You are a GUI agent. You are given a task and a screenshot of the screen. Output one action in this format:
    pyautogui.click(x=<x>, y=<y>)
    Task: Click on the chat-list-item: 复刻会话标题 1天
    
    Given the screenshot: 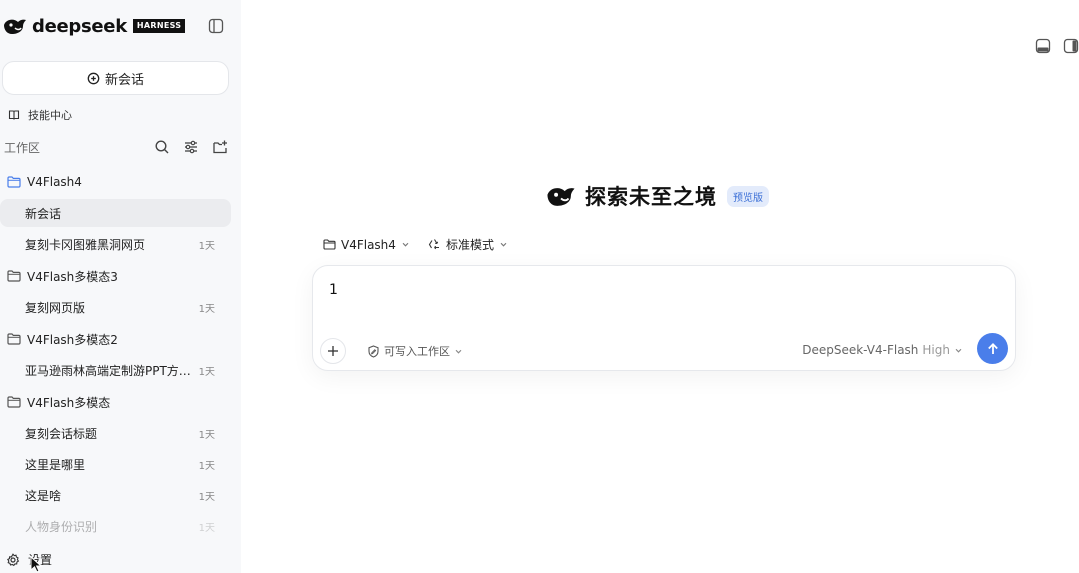 What is the action you would take?
    pyautogui.click(x=115, y=433)
    